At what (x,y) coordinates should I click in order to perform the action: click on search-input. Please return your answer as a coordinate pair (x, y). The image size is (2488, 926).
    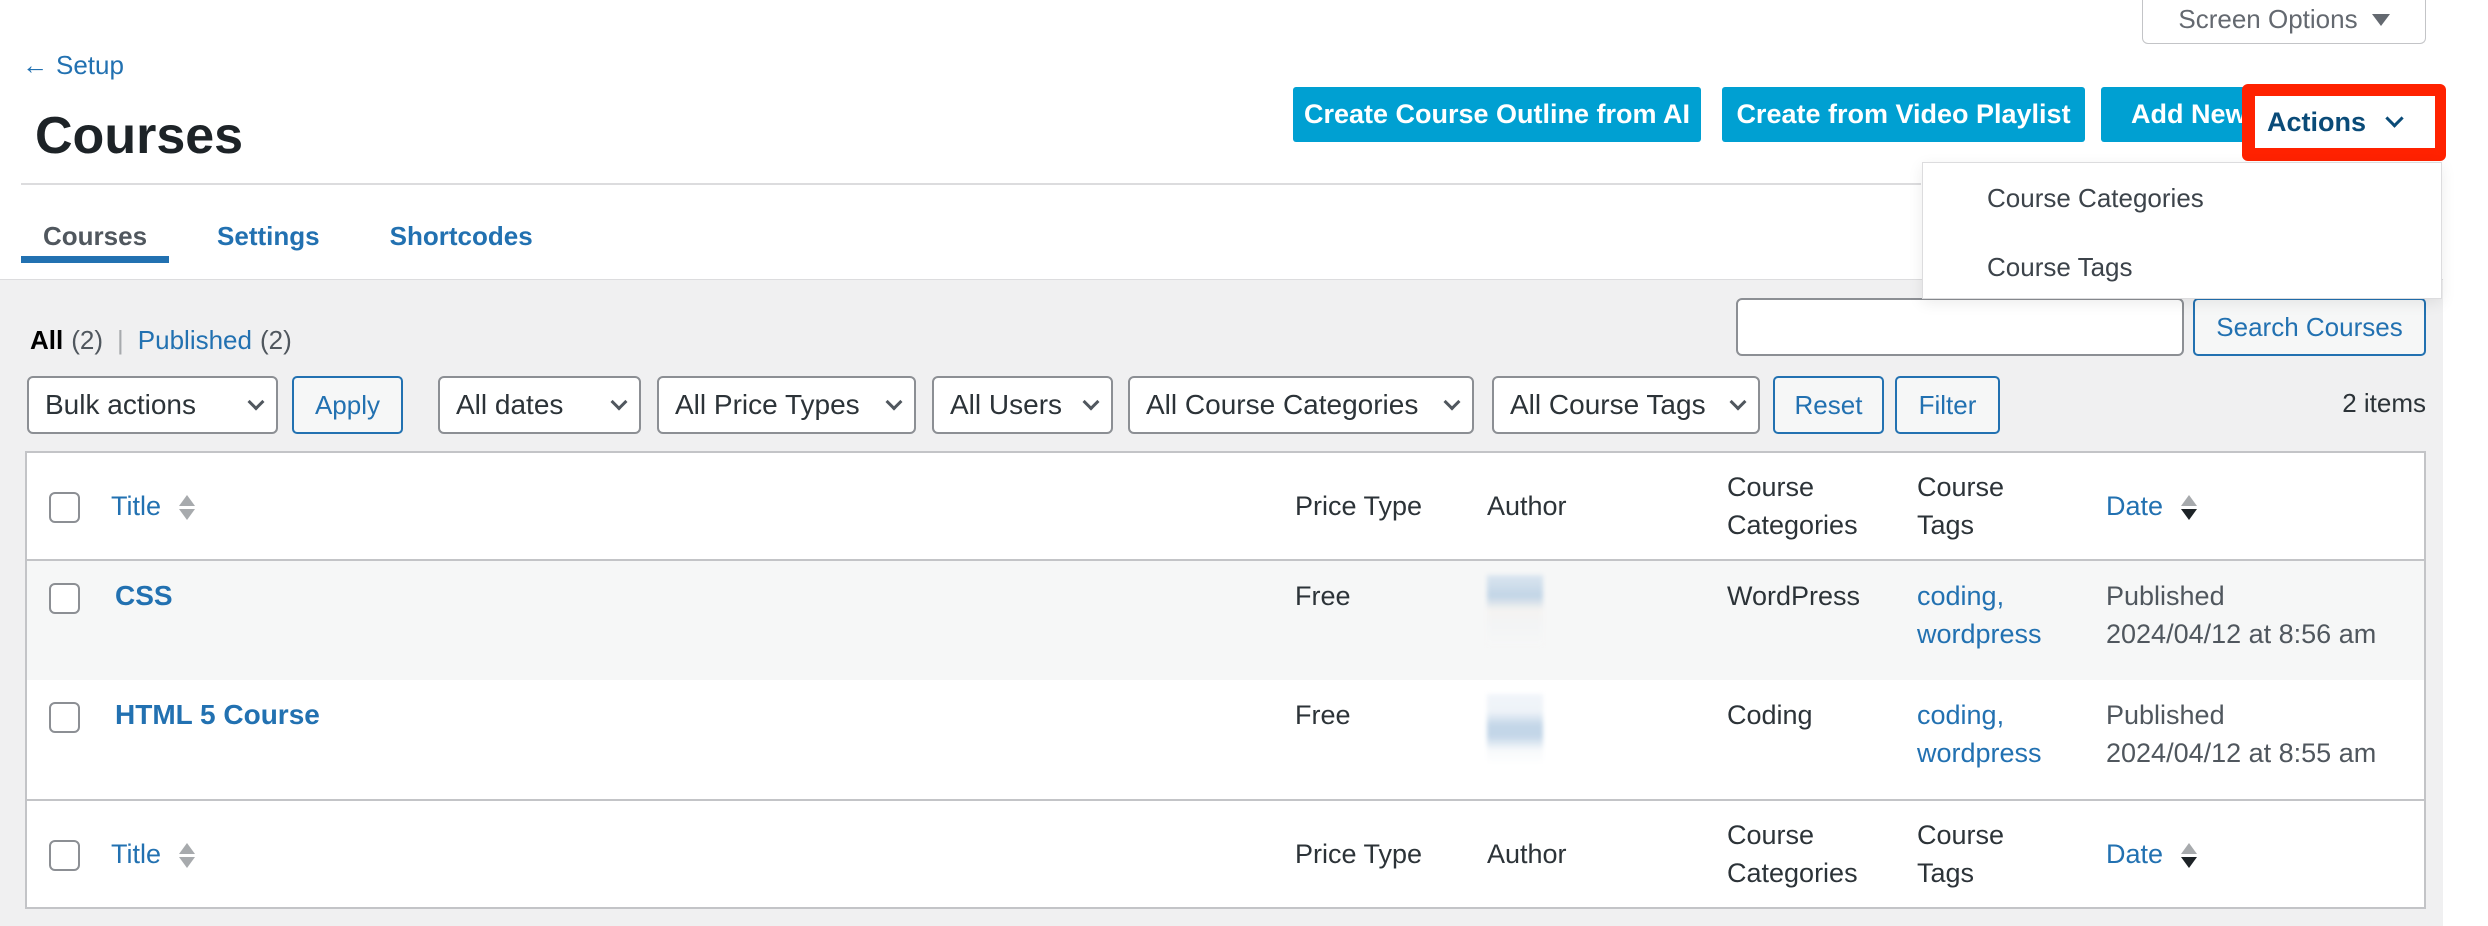
    Looking at the image, I should click on (1960, 327).